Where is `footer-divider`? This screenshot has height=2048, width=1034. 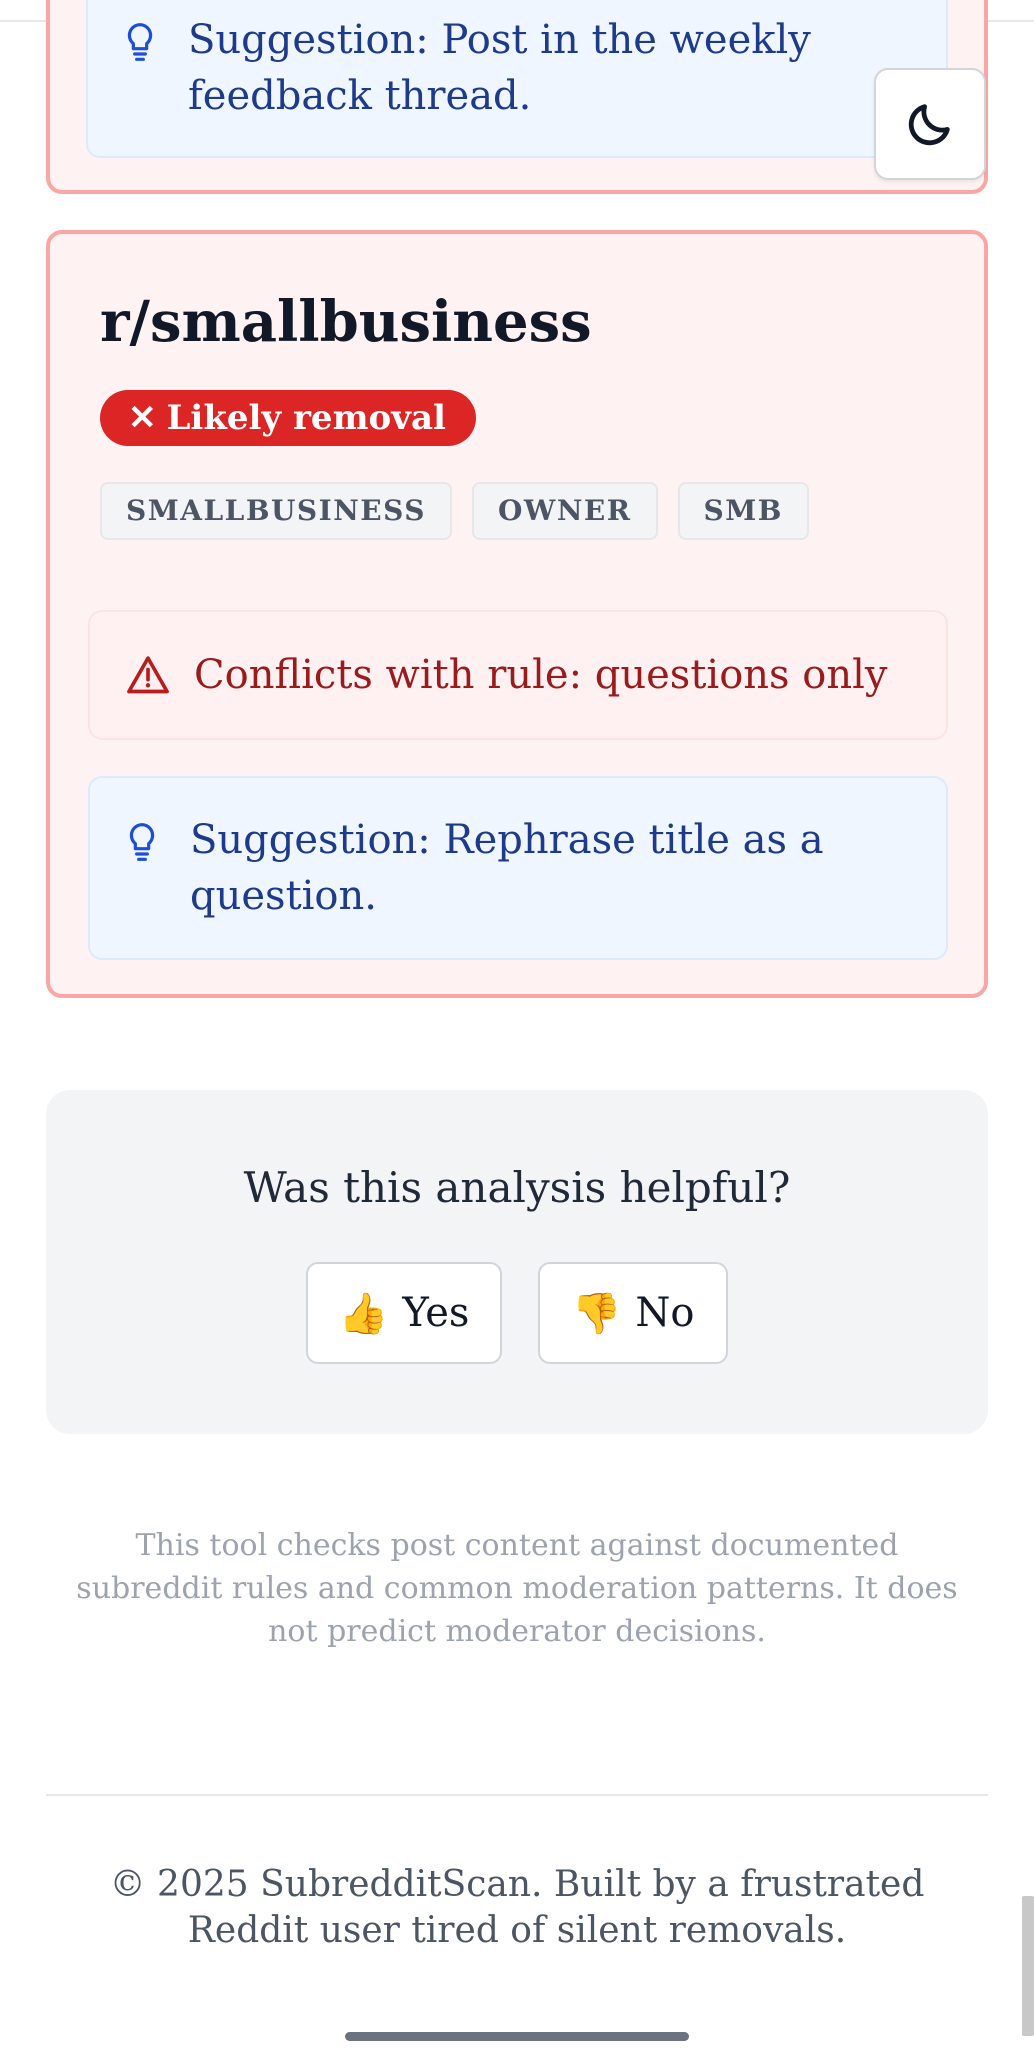 footer-divider is located at coordinates (517, 1795).